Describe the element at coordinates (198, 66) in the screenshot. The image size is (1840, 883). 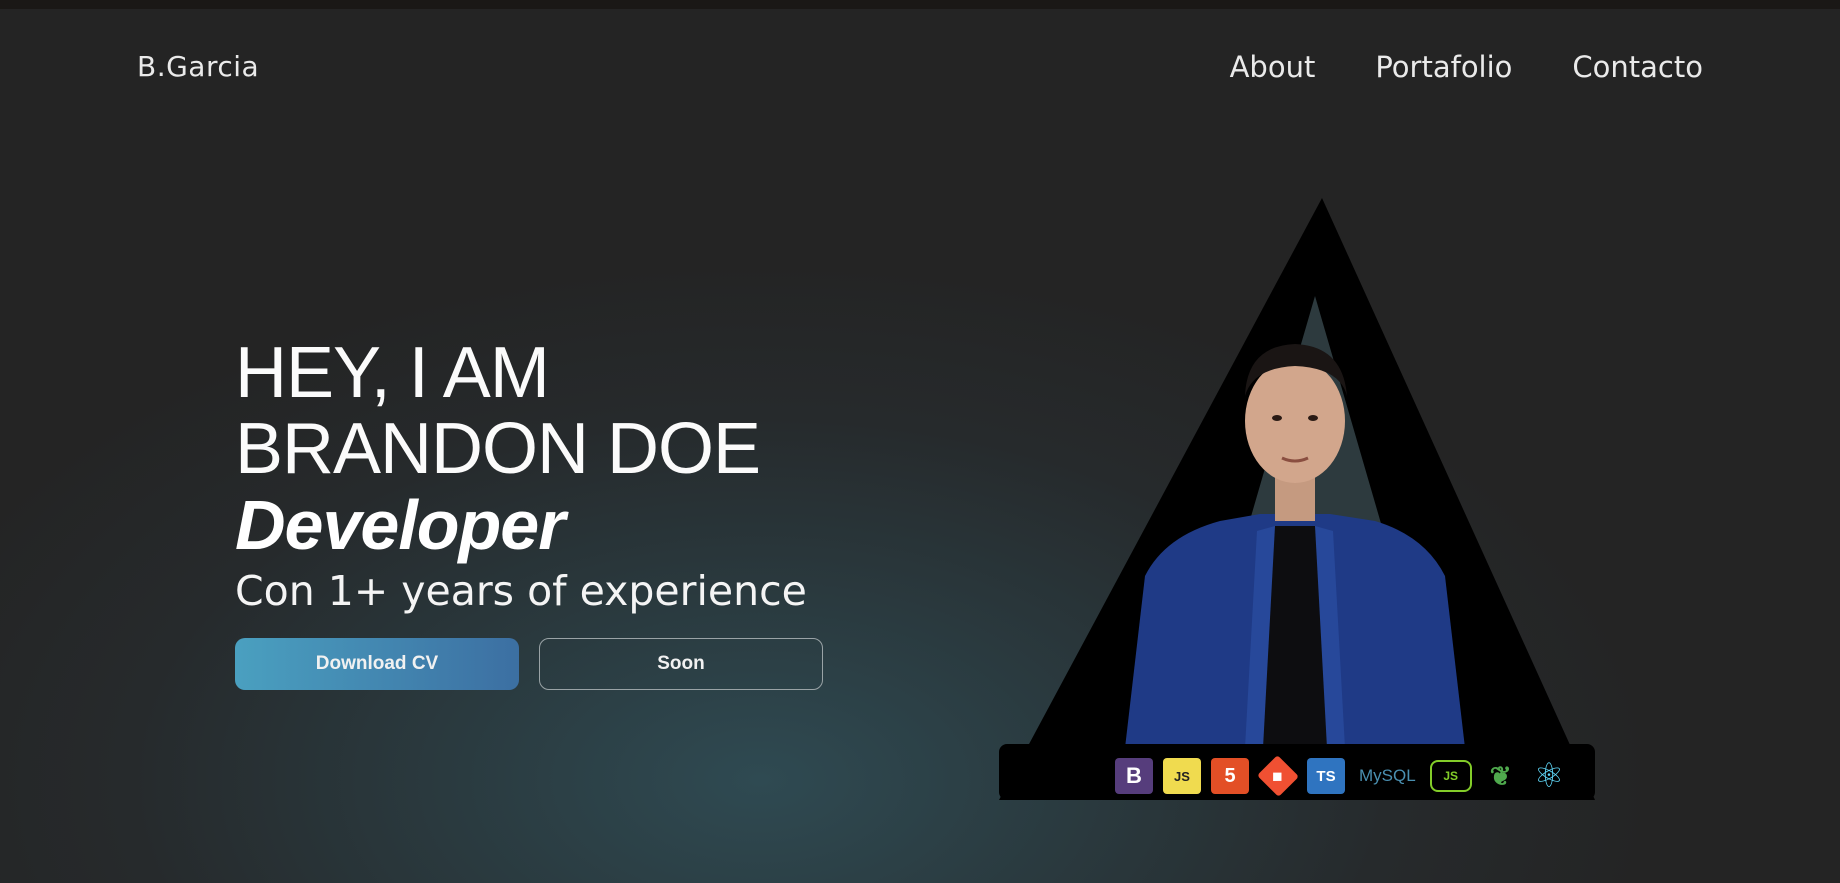
I see `brand-logo: B.Garcia` at that location.